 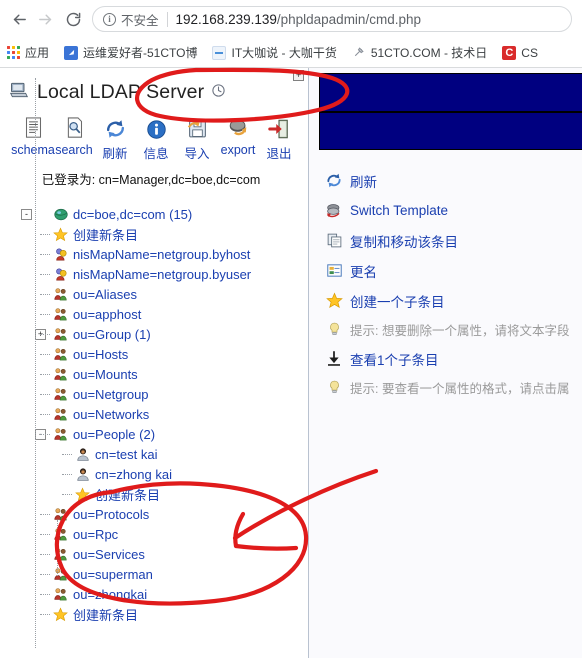 What do you see at coordinates (109, 19) in the screenshot?
I see `info-circle-icon: i` at bounding box center [109, 19].